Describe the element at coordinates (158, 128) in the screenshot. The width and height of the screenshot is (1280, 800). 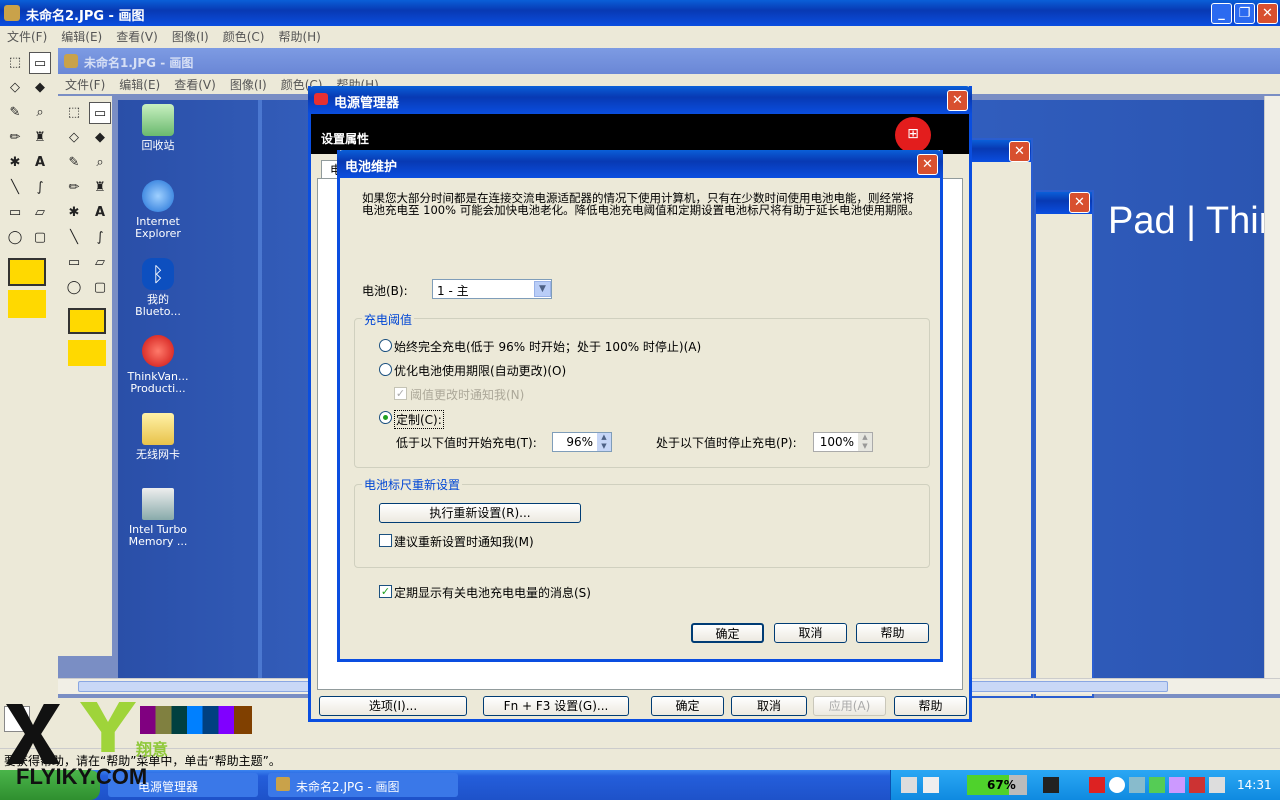
I see `desktop-icon-recycle-bin: 回收站` at that location.